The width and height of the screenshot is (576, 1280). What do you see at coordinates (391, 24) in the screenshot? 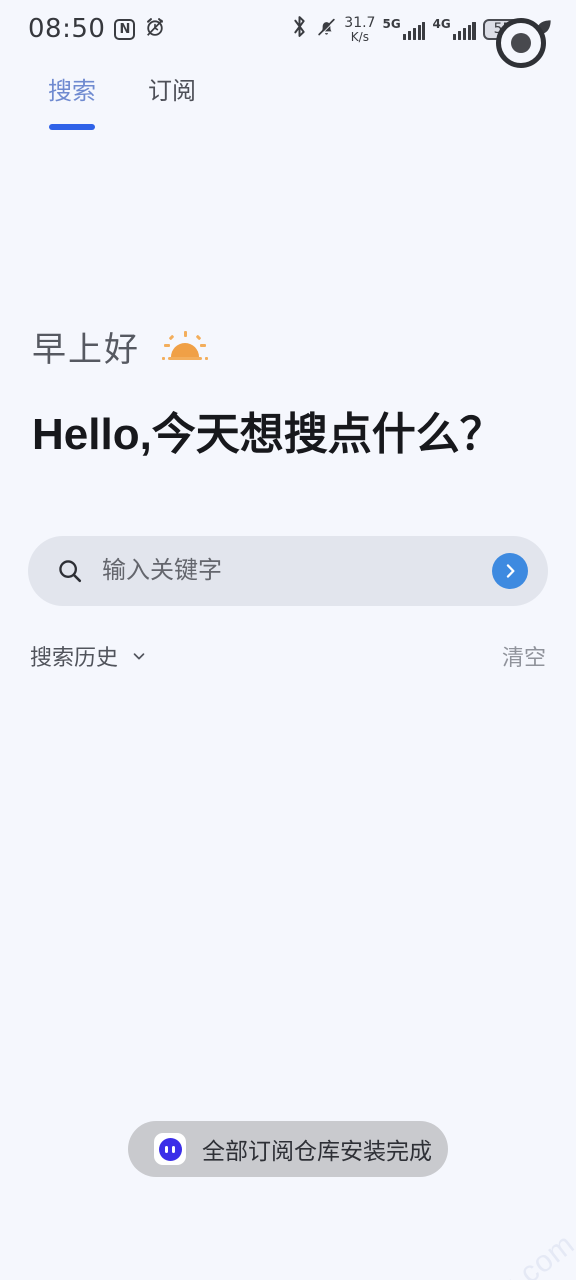
I see `signal-5g-label: 5G` at bounding box center [391, 24].